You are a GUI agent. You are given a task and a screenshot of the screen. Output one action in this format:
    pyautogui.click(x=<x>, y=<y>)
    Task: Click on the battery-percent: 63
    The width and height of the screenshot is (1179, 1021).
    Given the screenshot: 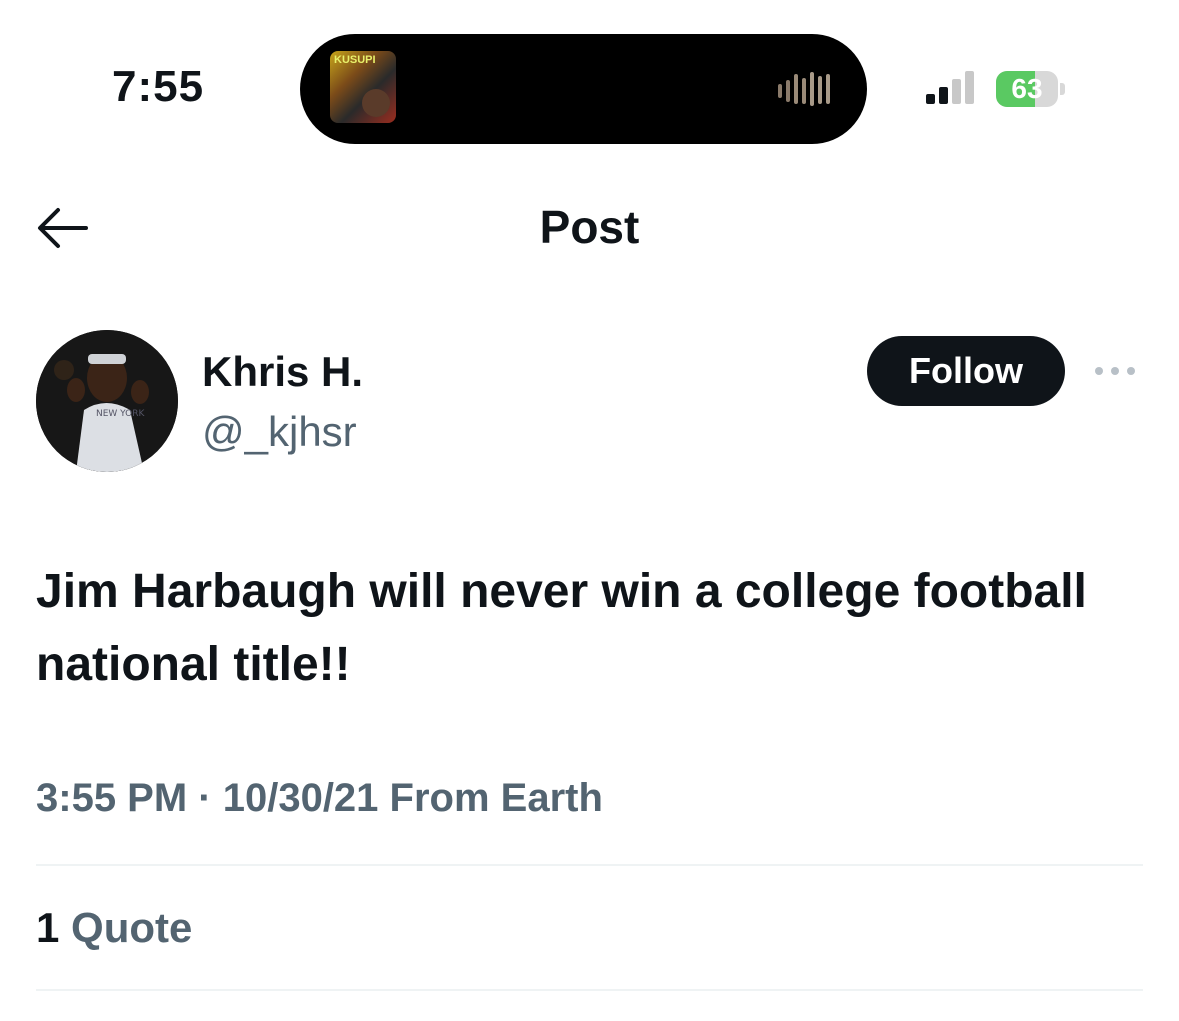 What is the action you would take?
    pyautogui.click(x=1027, y=88)
    